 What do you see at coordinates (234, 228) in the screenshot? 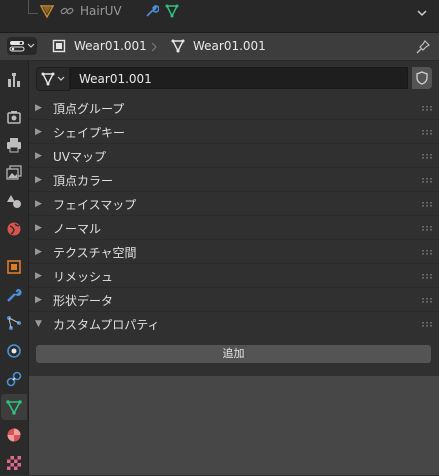
I see `panel-header: ▶ ノーマル` at bounding box center [234, 228].